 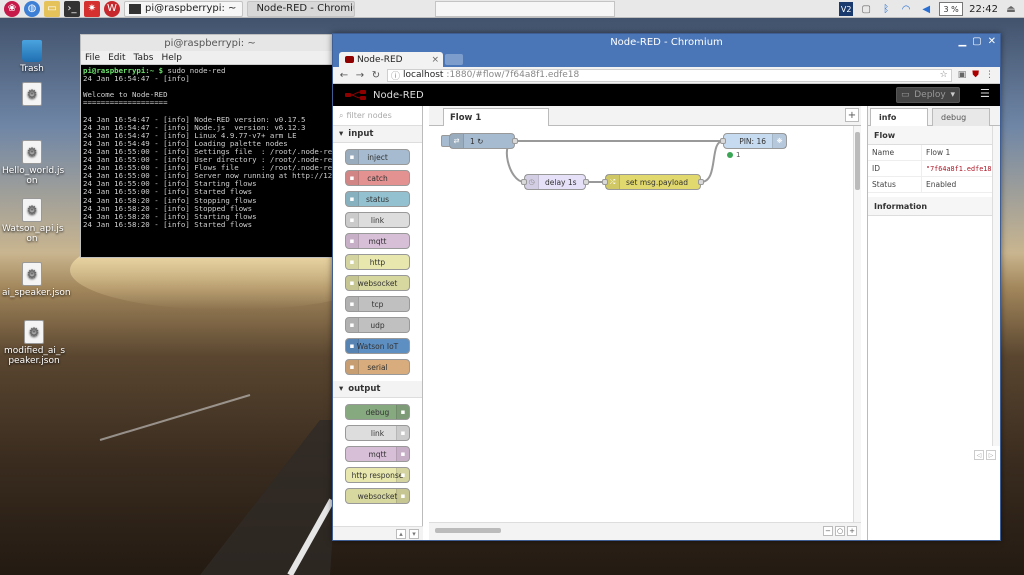 What do you see at coordinates (377, 262) in the screenshot?
I see `palette-node-input-http: ▪ http` at bounding box center [377, 262].